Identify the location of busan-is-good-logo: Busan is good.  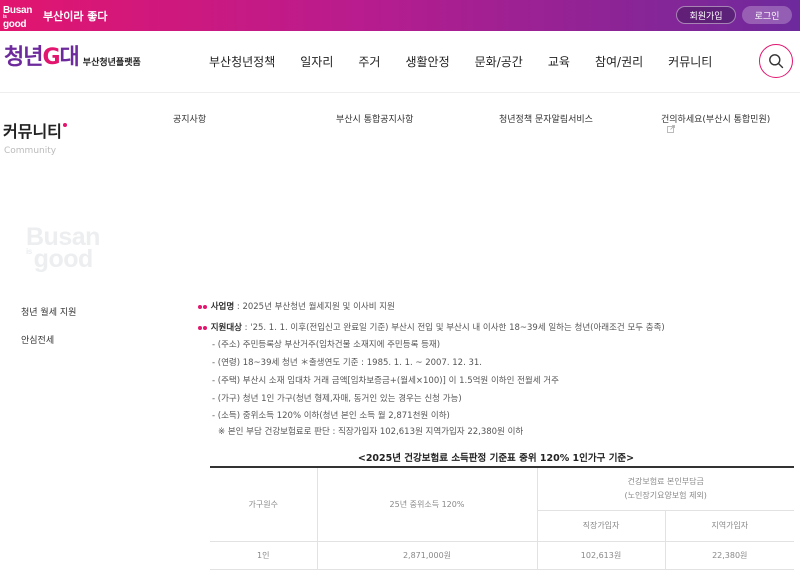
(21, 16).